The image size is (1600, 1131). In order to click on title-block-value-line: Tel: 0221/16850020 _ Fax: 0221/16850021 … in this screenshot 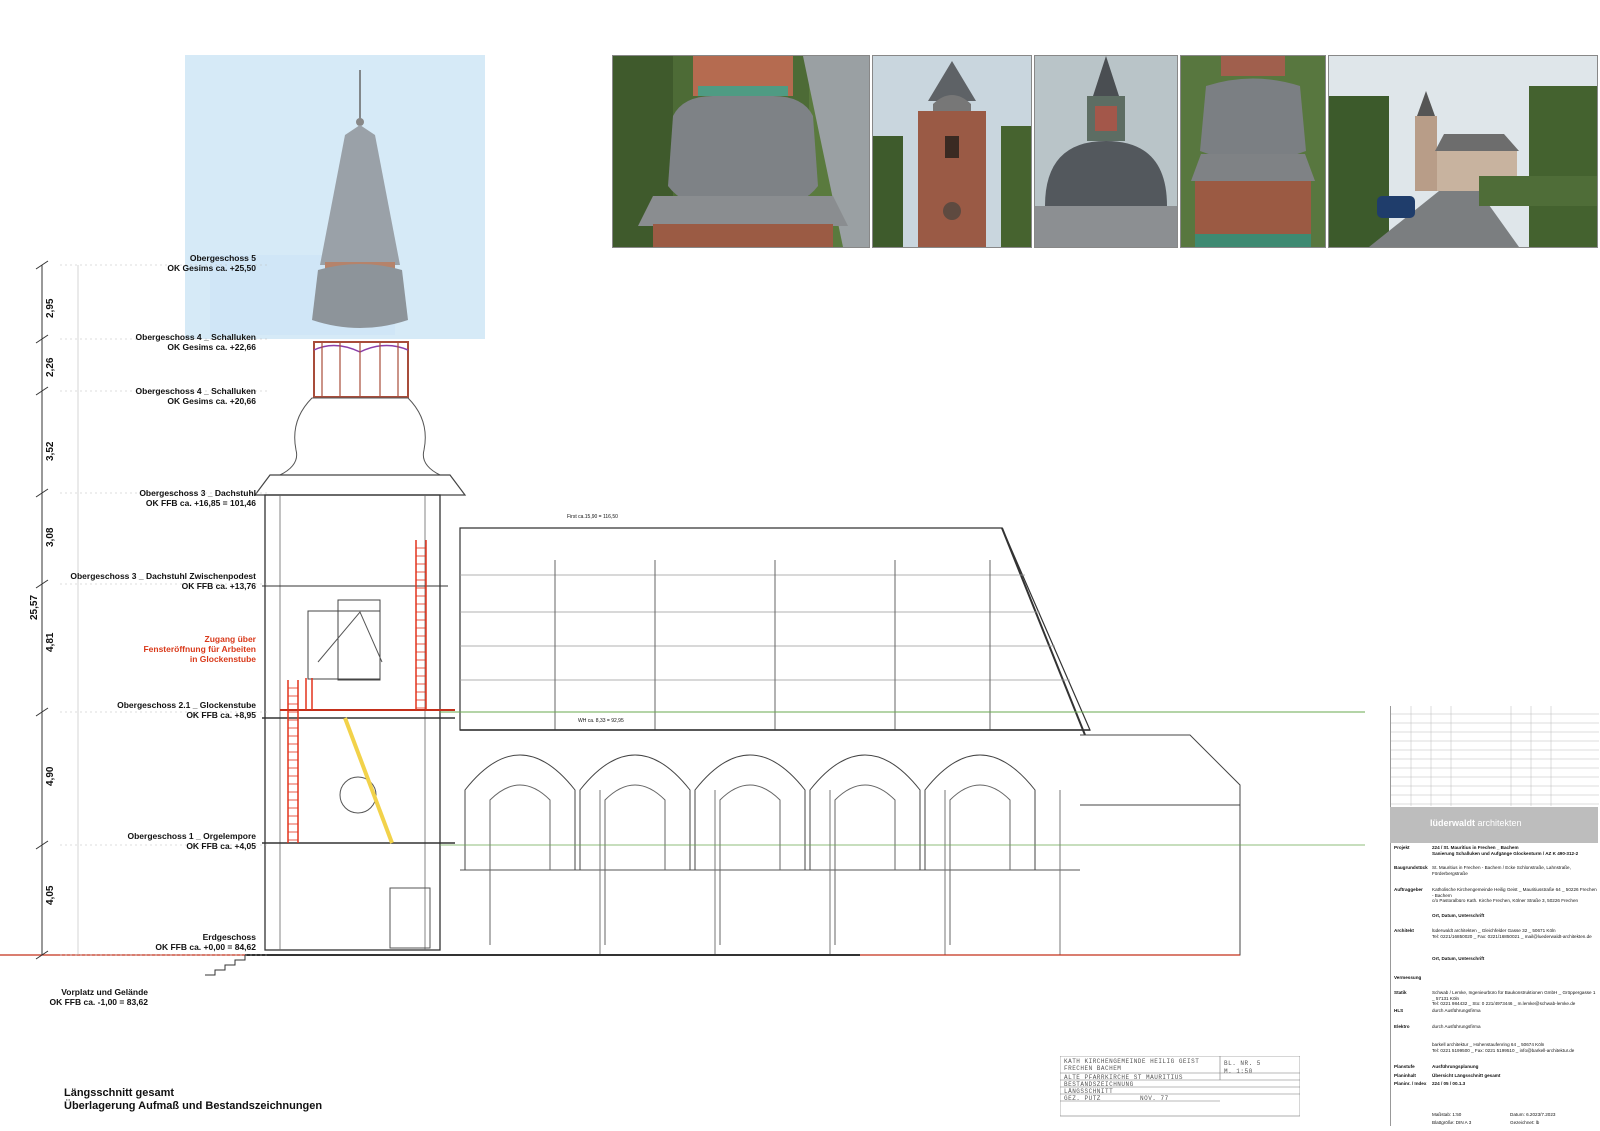, I will do `click(1512, 936)`.